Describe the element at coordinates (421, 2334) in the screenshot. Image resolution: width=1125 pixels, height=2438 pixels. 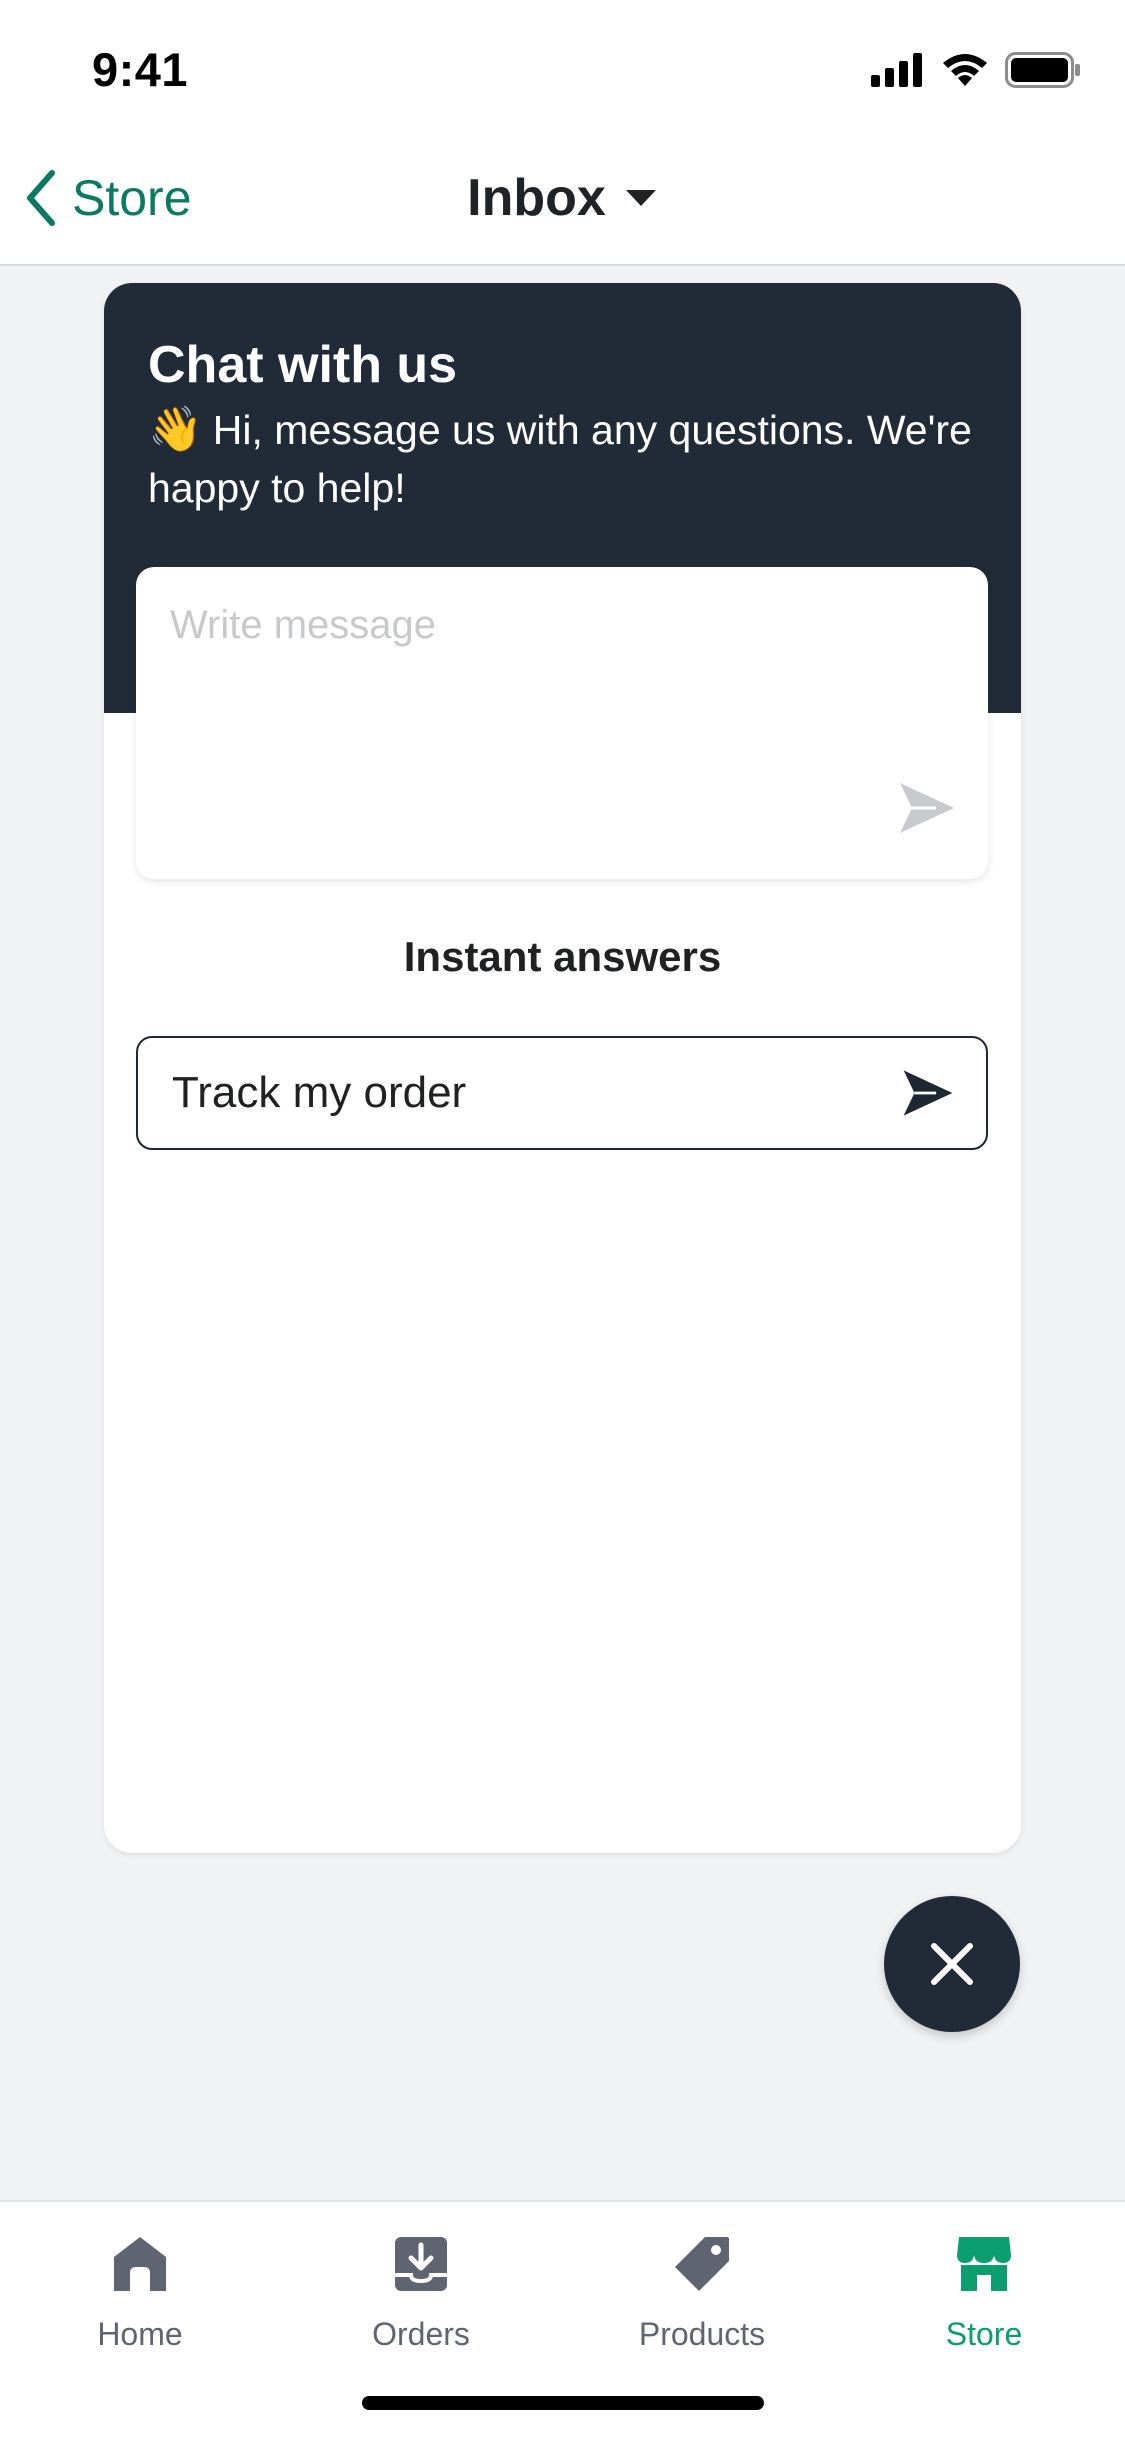
I see `tab-label: Orders` at that location.